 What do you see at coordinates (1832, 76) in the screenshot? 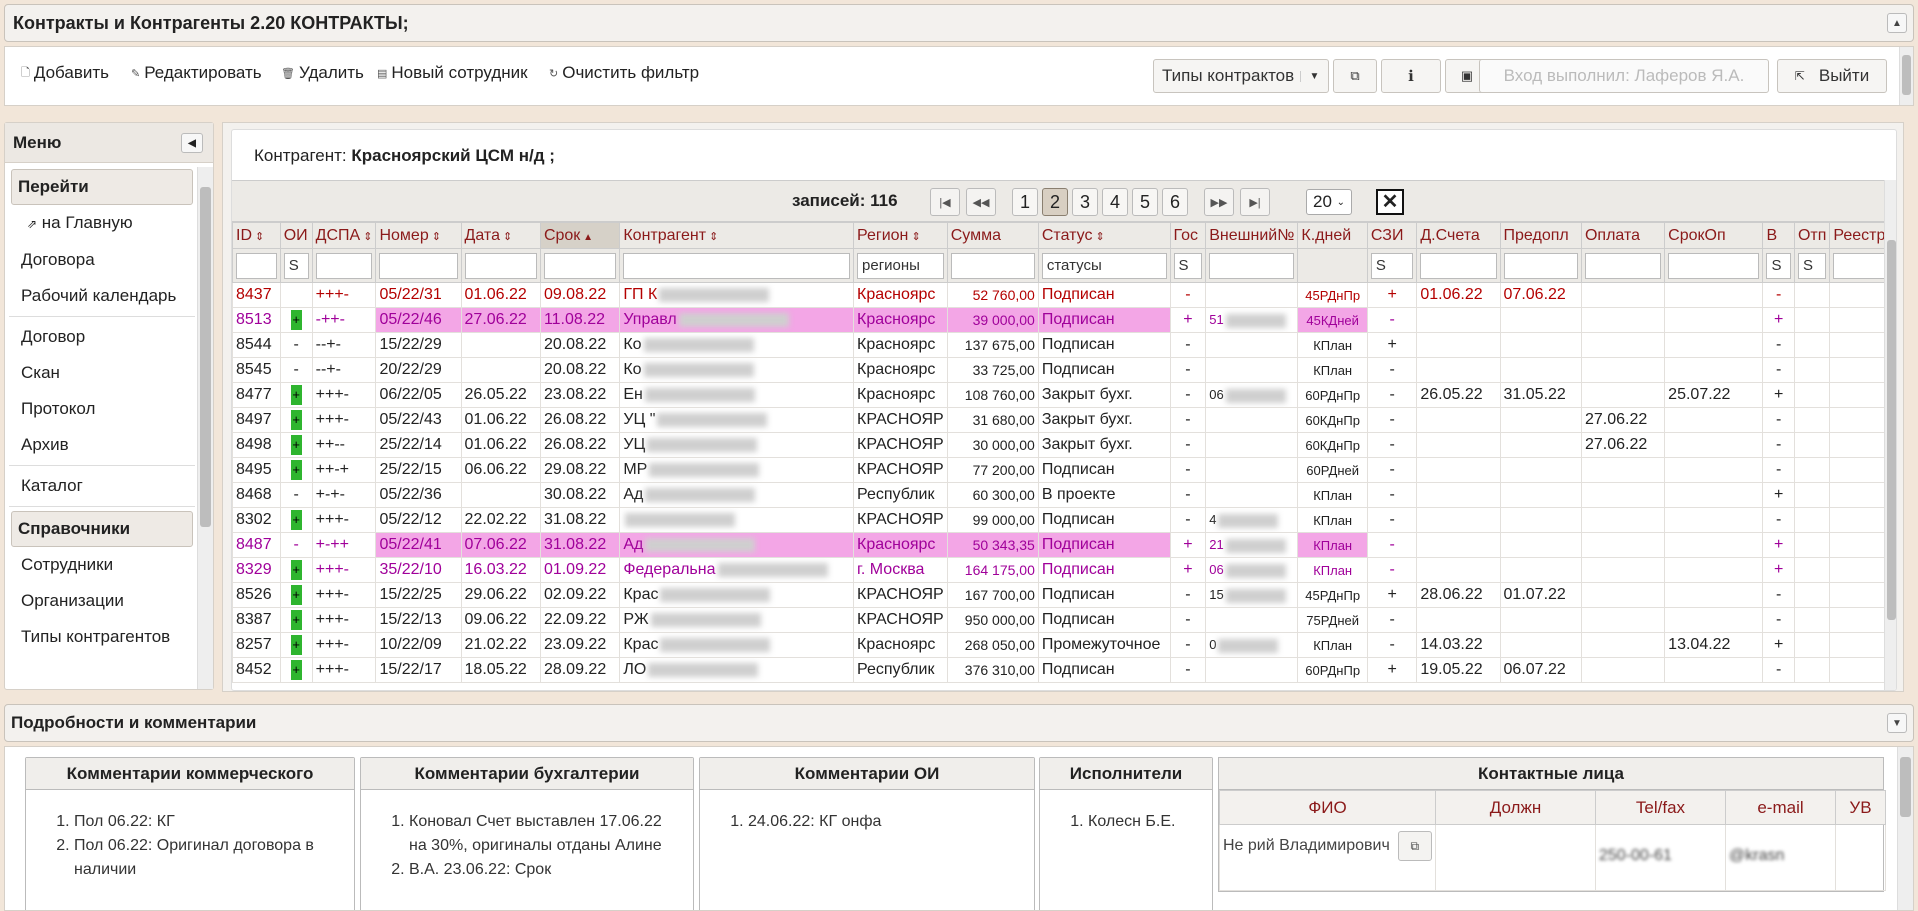
I see `logout-button: ⇱ Выйти` at bounding box center [1832, 76].